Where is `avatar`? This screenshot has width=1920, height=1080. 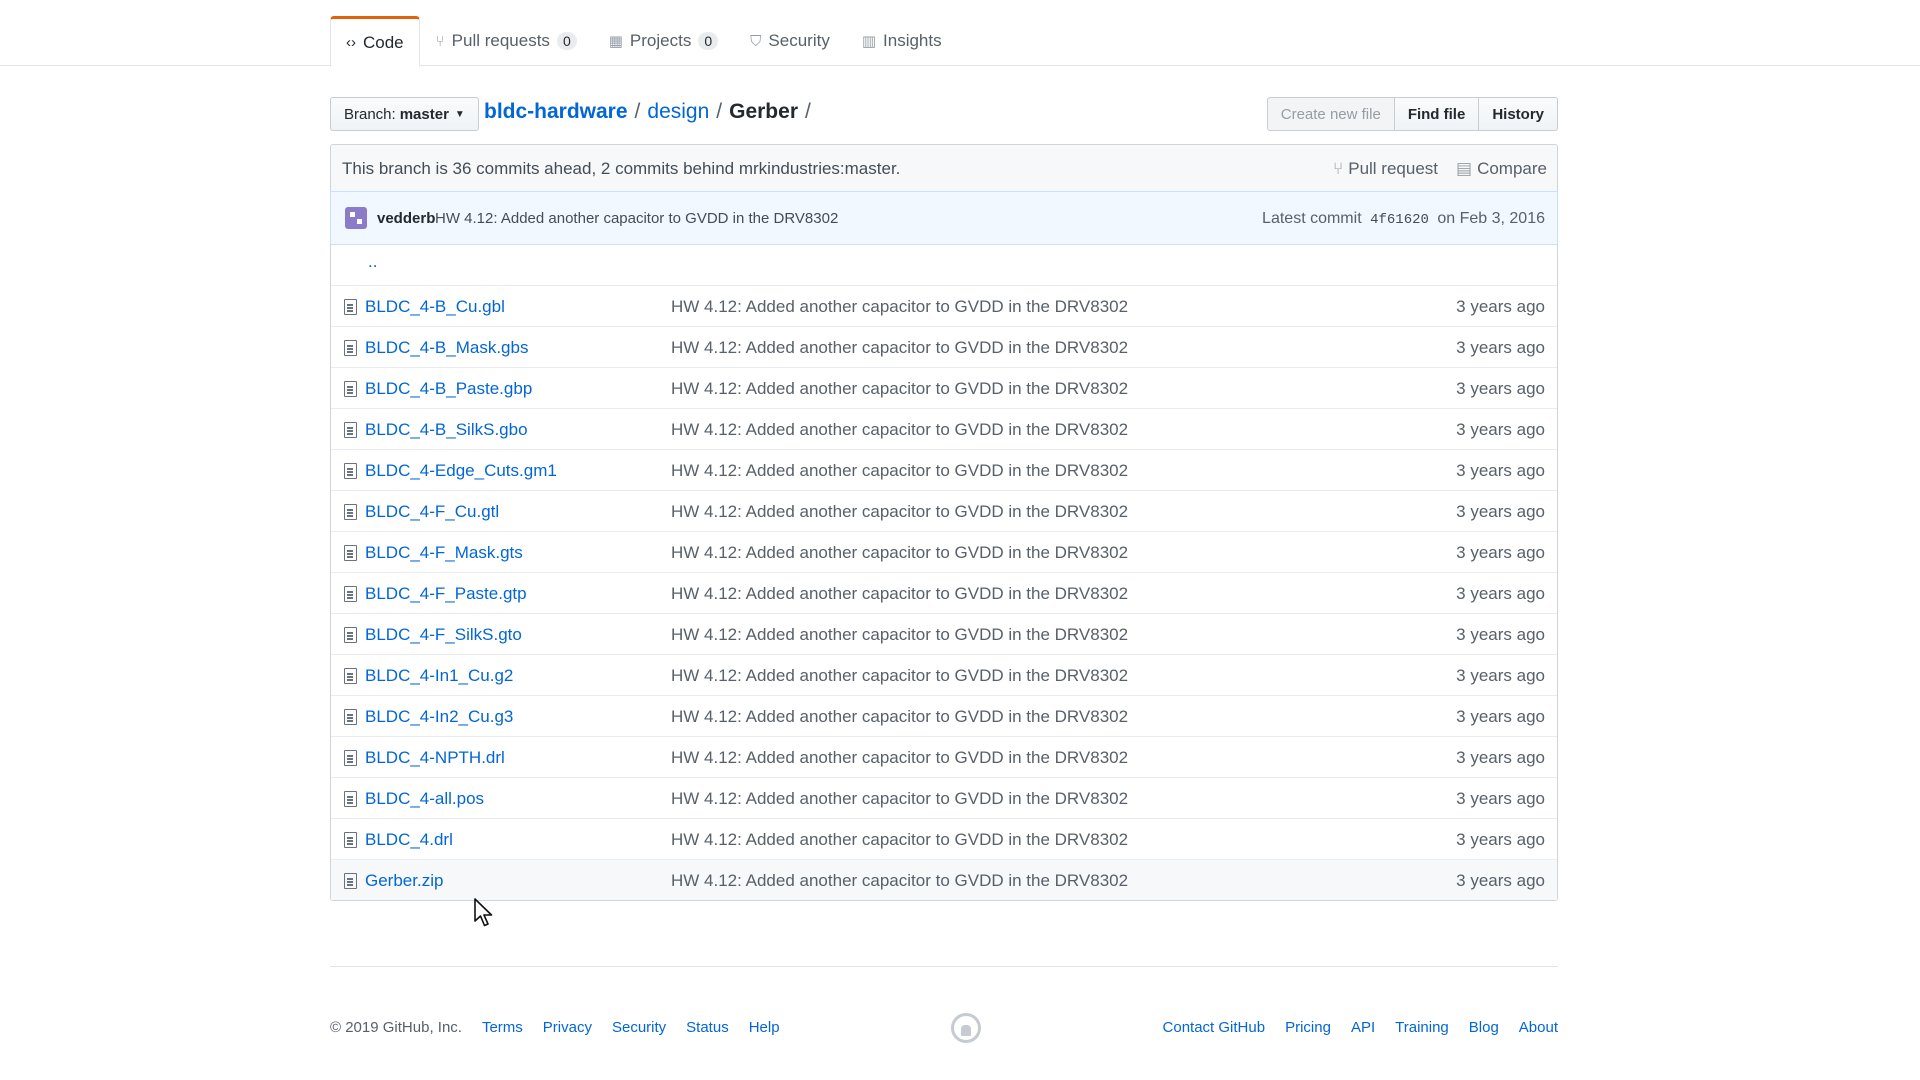 avatar is located at coordinates (356, 218).